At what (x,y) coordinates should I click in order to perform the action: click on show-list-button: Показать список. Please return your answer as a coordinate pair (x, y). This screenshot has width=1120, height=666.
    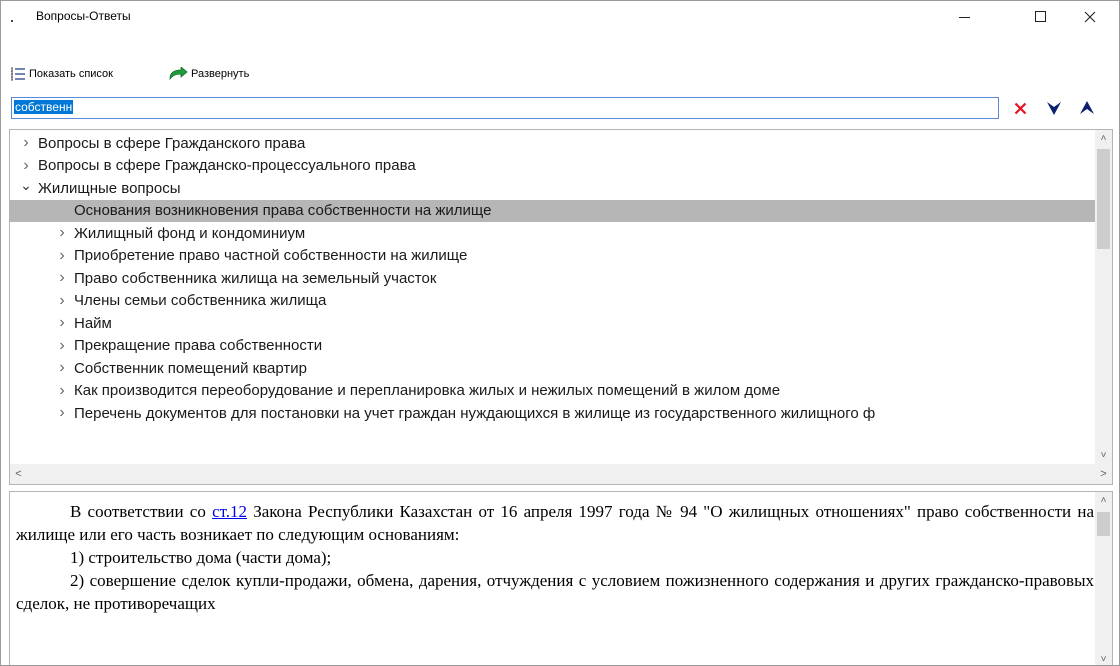
    Looking at the image, I should click on (61, 74).